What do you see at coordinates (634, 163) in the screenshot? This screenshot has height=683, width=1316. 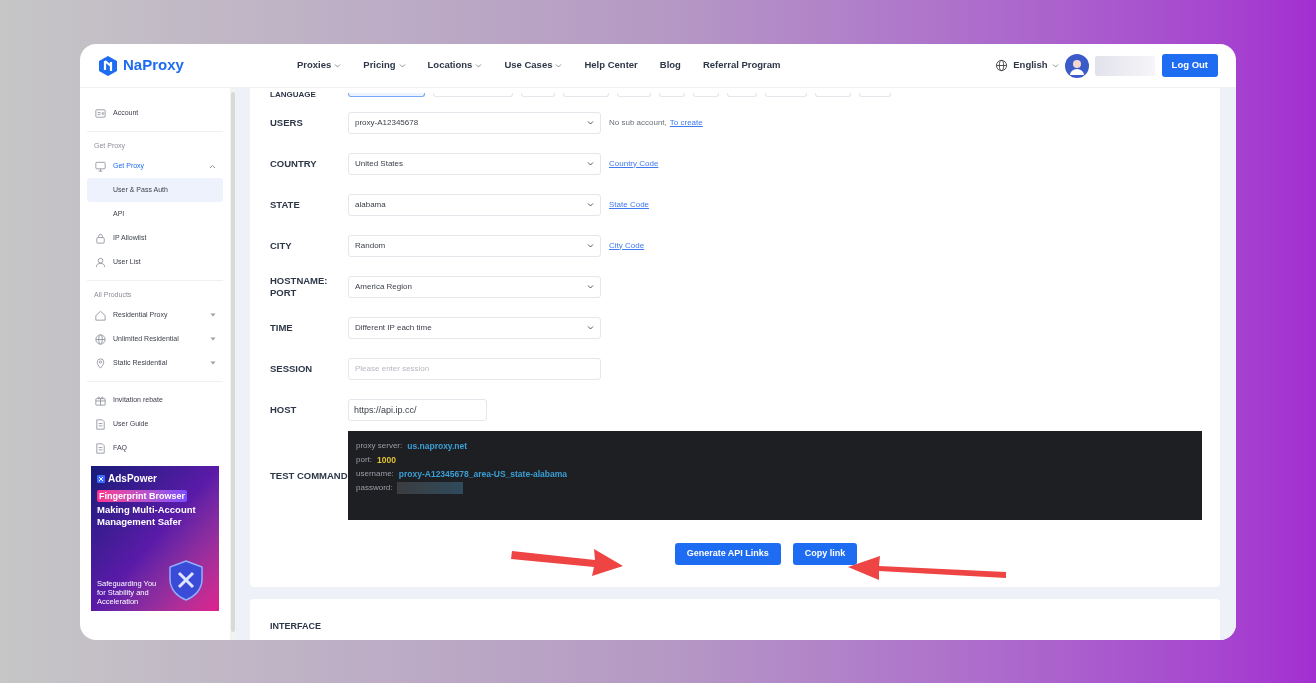 I see `code-link: Country Code` at bounding box center [634, 163].